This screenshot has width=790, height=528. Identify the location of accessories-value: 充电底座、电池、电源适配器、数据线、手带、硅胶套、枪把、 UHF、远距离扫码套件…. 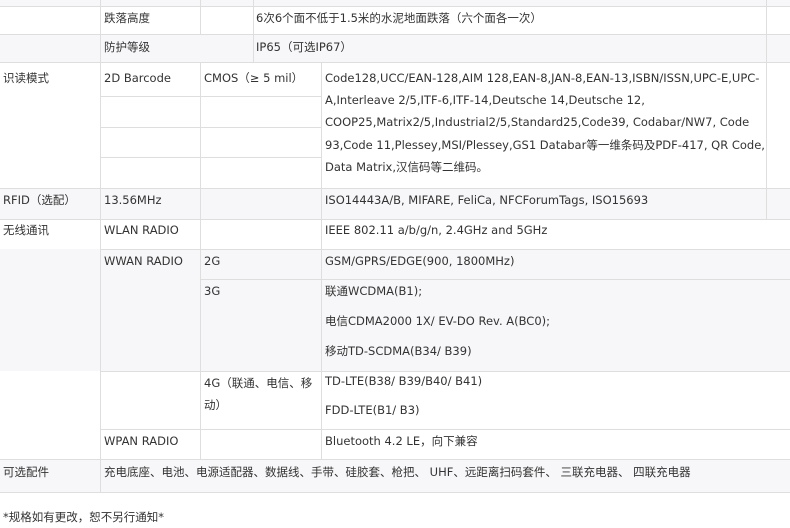
(397, 472).